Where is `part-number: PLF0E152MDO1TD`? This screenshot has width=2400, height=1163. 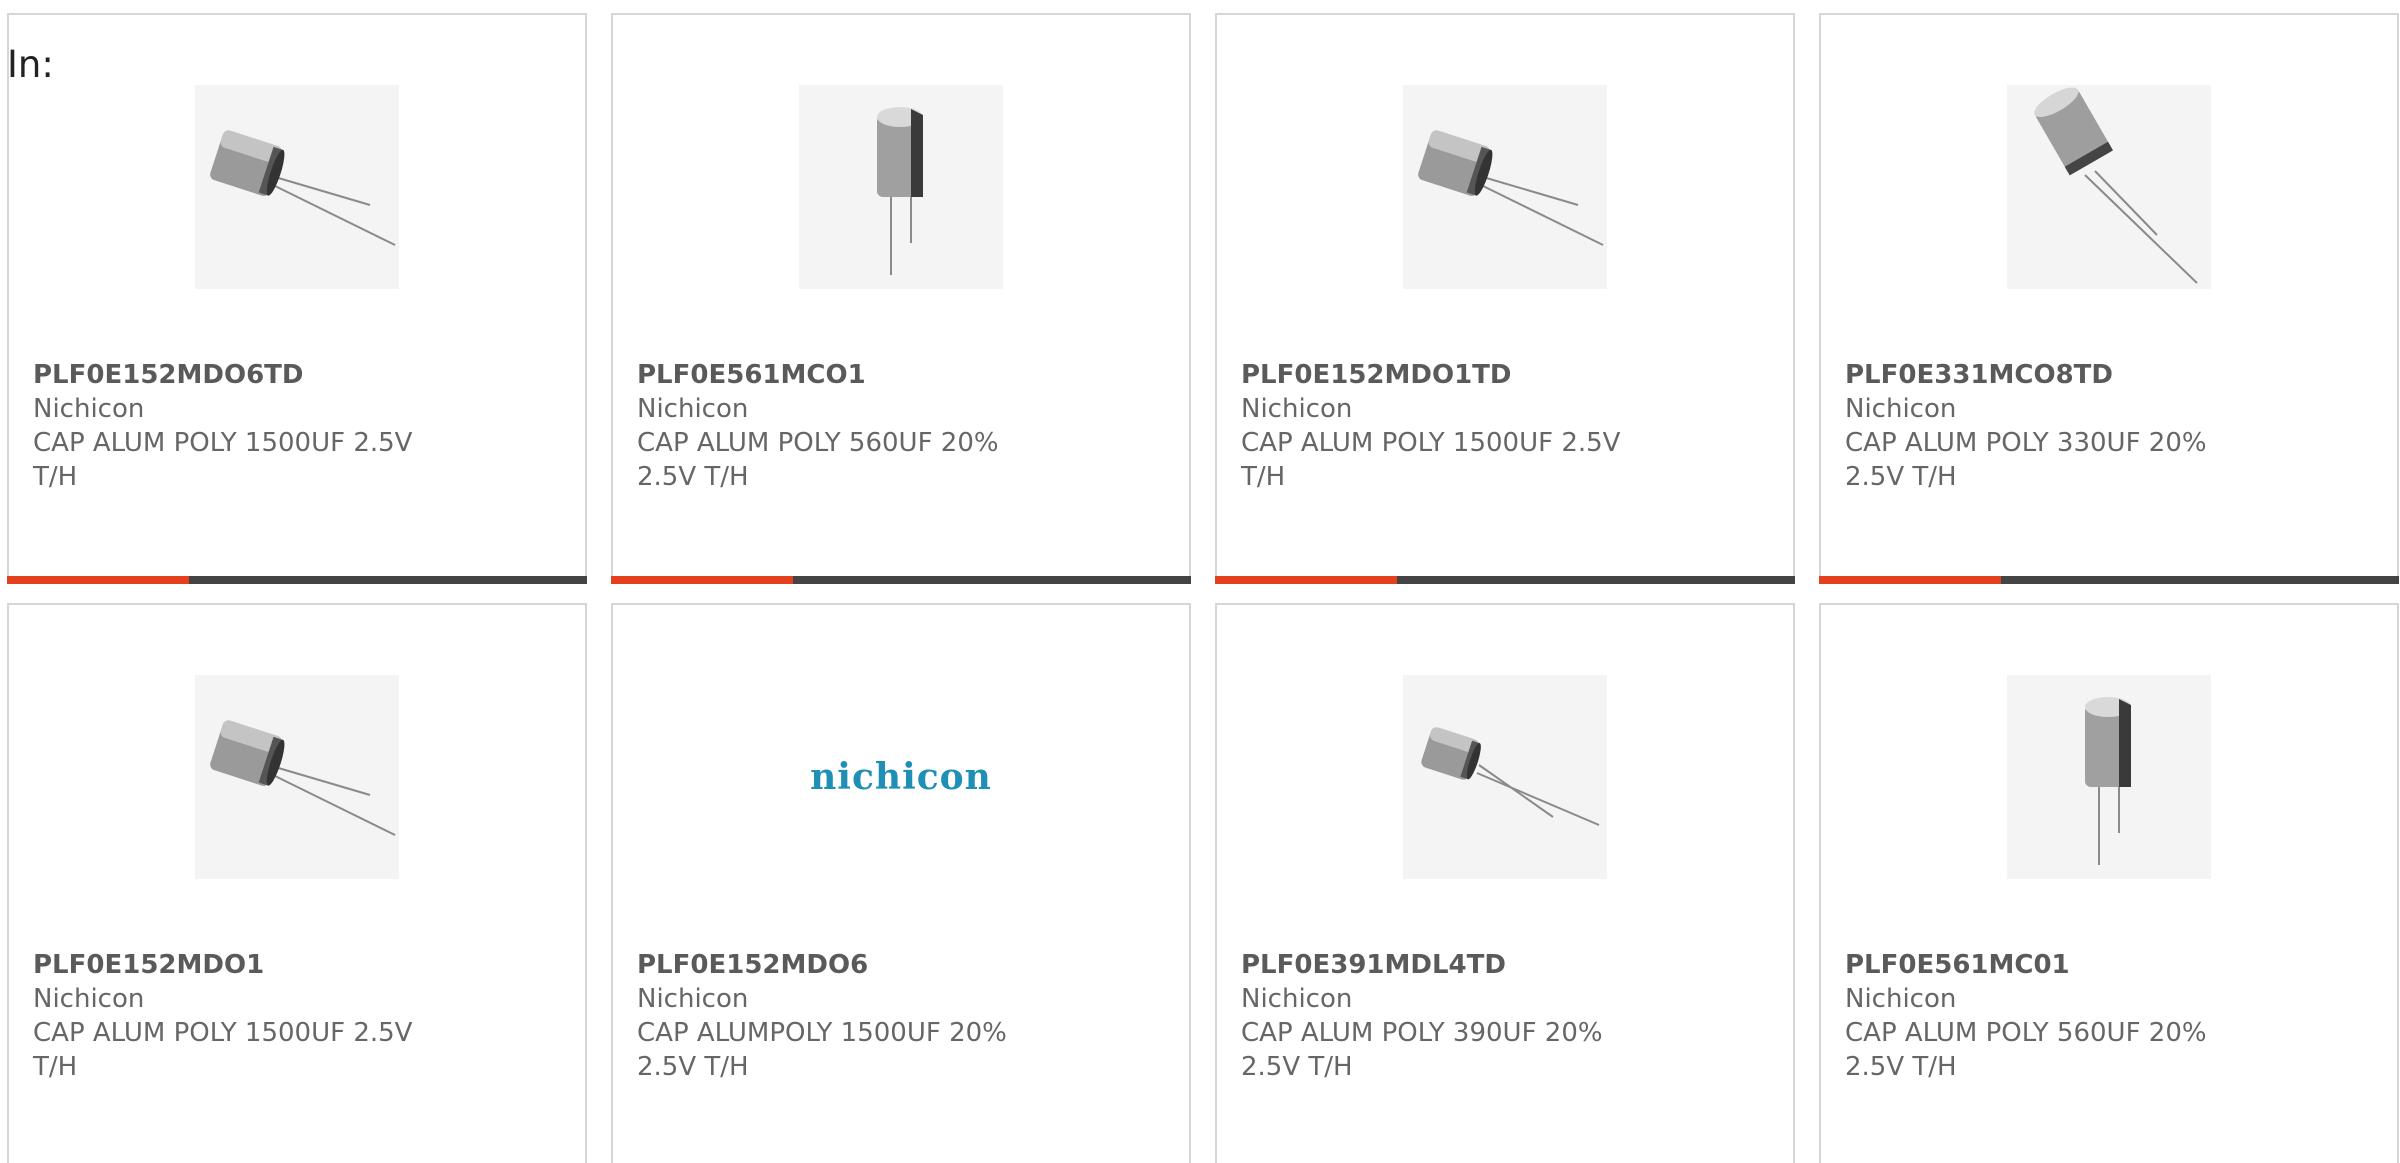
part-number: PLF0E152MDO1TD is located at coordinates (1507, 375).